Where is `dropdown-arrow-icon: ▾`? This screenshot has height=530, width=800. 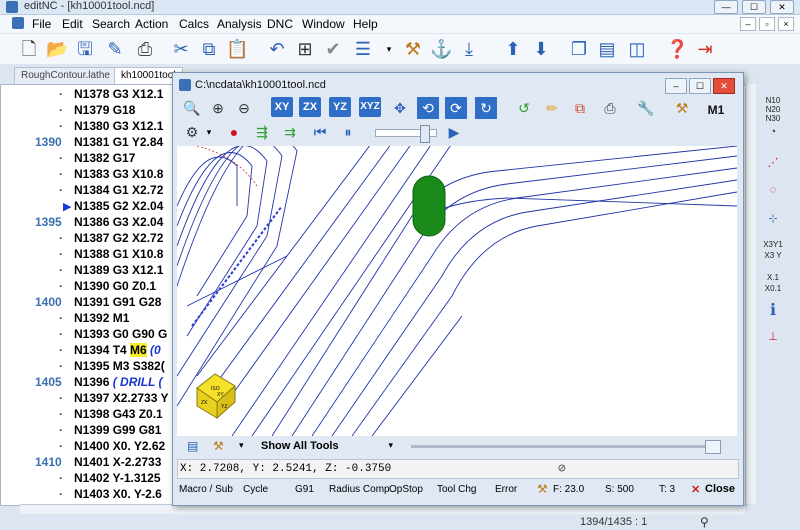 dropdown-arrow-icon: ▾ is located at coordinates (389, 49).